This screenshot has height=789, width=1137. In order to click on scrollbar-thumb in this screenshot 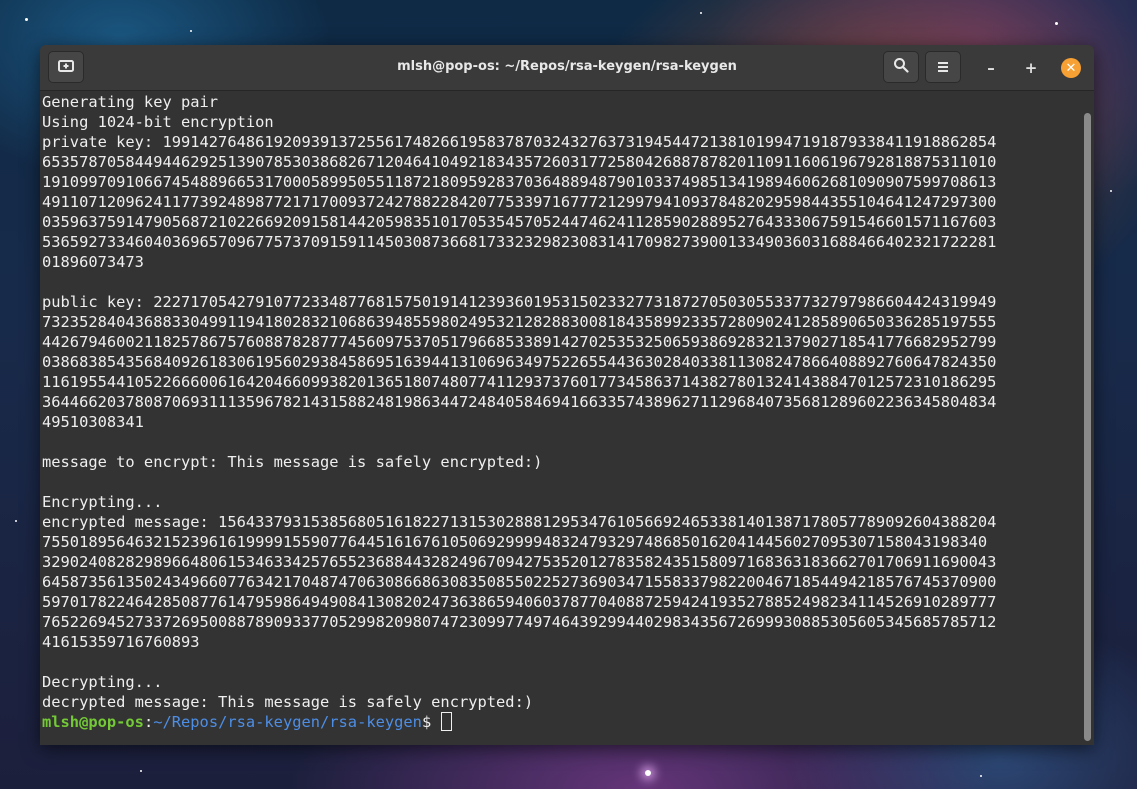, I will do `click(1087, 427)`.